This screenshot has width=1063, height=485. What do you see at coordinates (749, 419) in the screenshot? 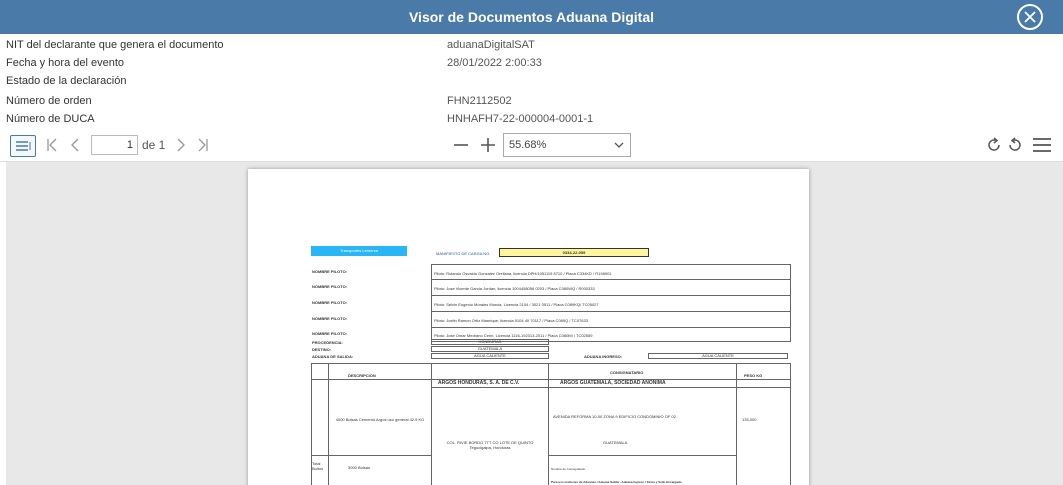
I see `peso-value: 135,000` at bounding box center [749, 419].